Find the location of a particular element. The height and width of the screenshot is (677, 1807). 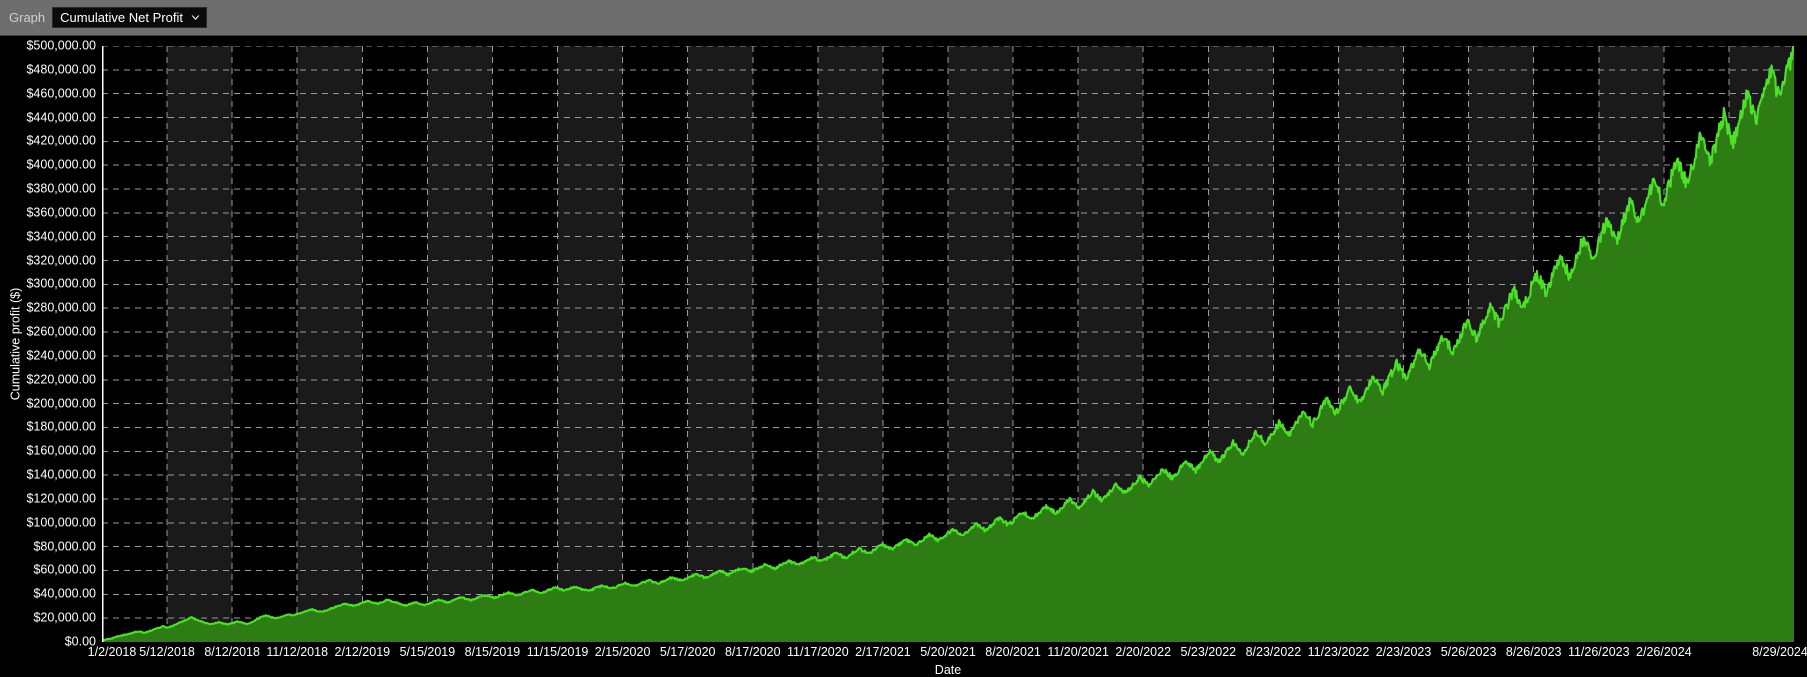

y-axis-tick-label: $380,000.00 is located at coordinates (61, 188).